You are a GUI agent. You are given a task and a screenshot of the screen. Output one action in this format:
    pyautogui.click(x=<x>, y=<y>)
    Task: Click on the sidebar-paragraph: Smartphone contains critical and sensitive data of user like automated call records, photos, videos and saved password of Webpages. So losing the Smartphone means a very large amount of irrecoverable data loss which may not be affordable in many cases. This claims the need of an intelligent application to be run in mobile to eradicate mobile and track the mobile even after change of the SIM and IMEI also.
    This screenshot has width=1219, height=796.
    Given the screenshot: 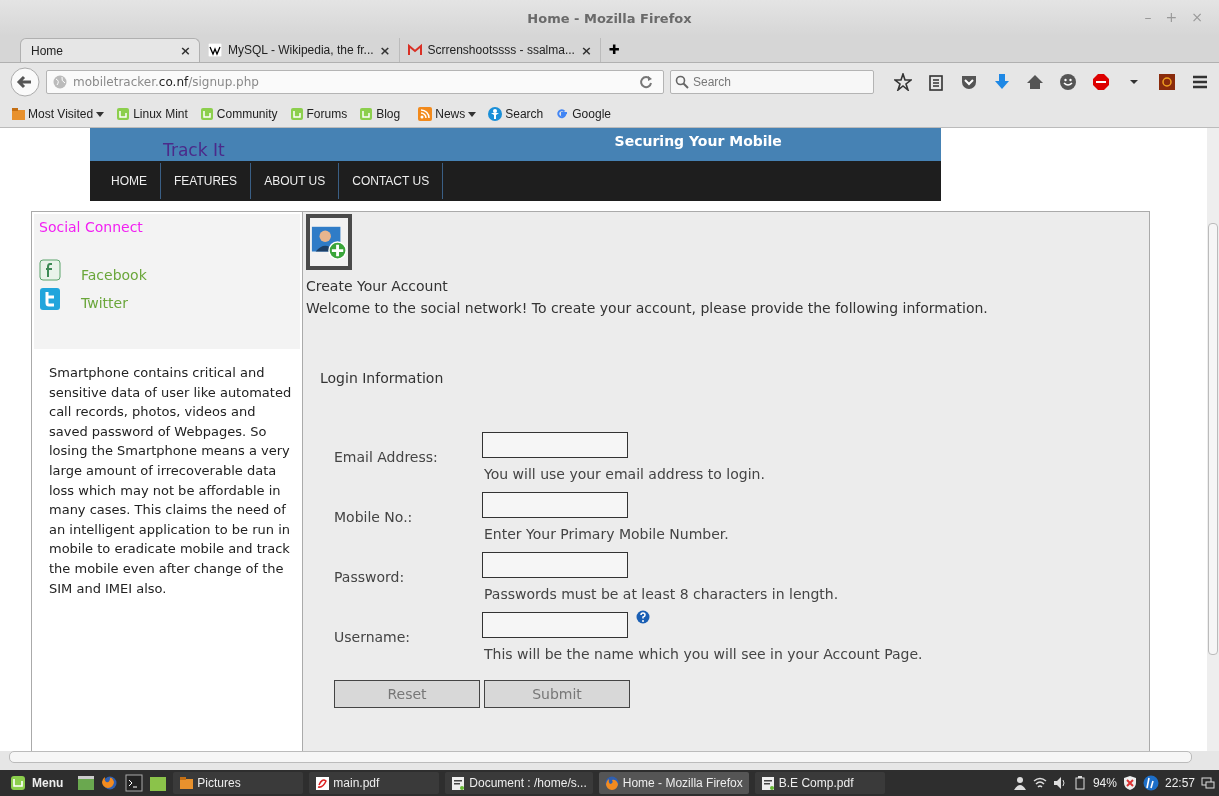 What is the action you would take?
    pyautogui.click(x=170, y=481)
    